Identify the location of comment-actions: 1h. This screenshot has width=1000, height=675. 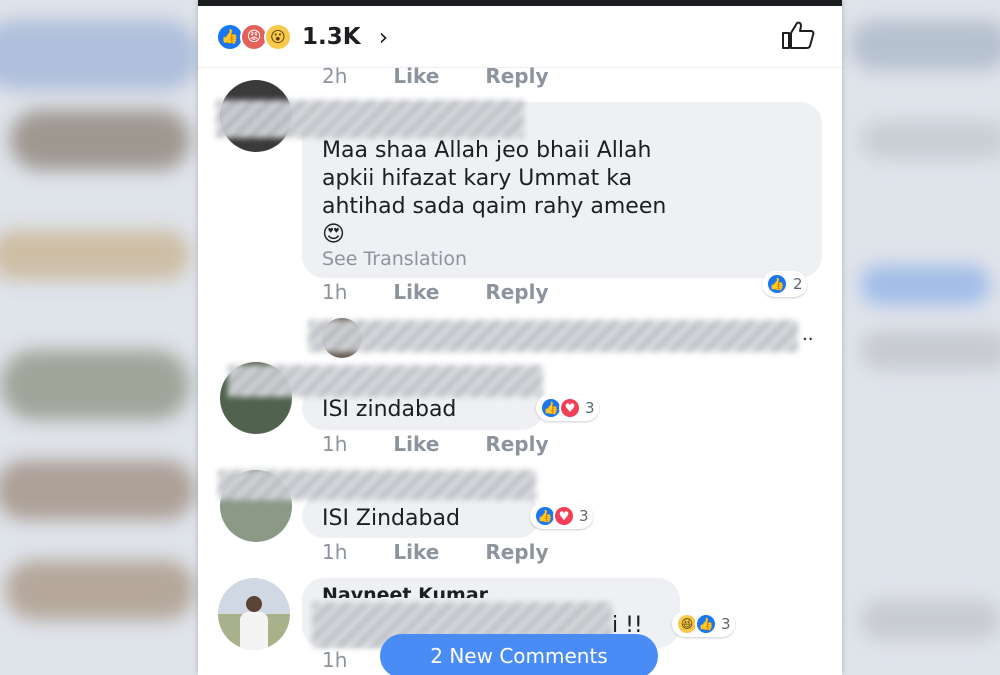
(334, 660).